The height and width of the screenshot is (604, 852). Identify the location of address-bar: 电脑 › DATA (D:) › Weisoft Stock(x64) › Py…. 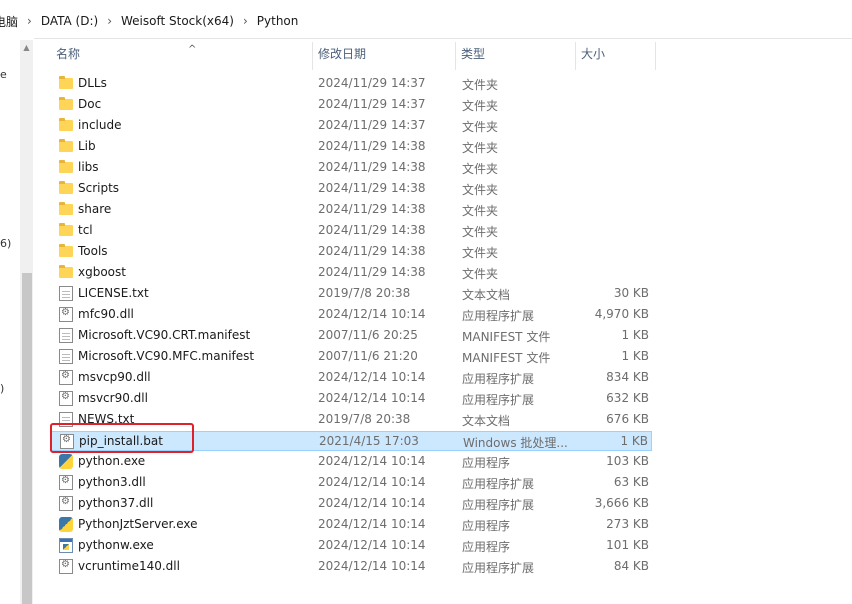
(426, 19).